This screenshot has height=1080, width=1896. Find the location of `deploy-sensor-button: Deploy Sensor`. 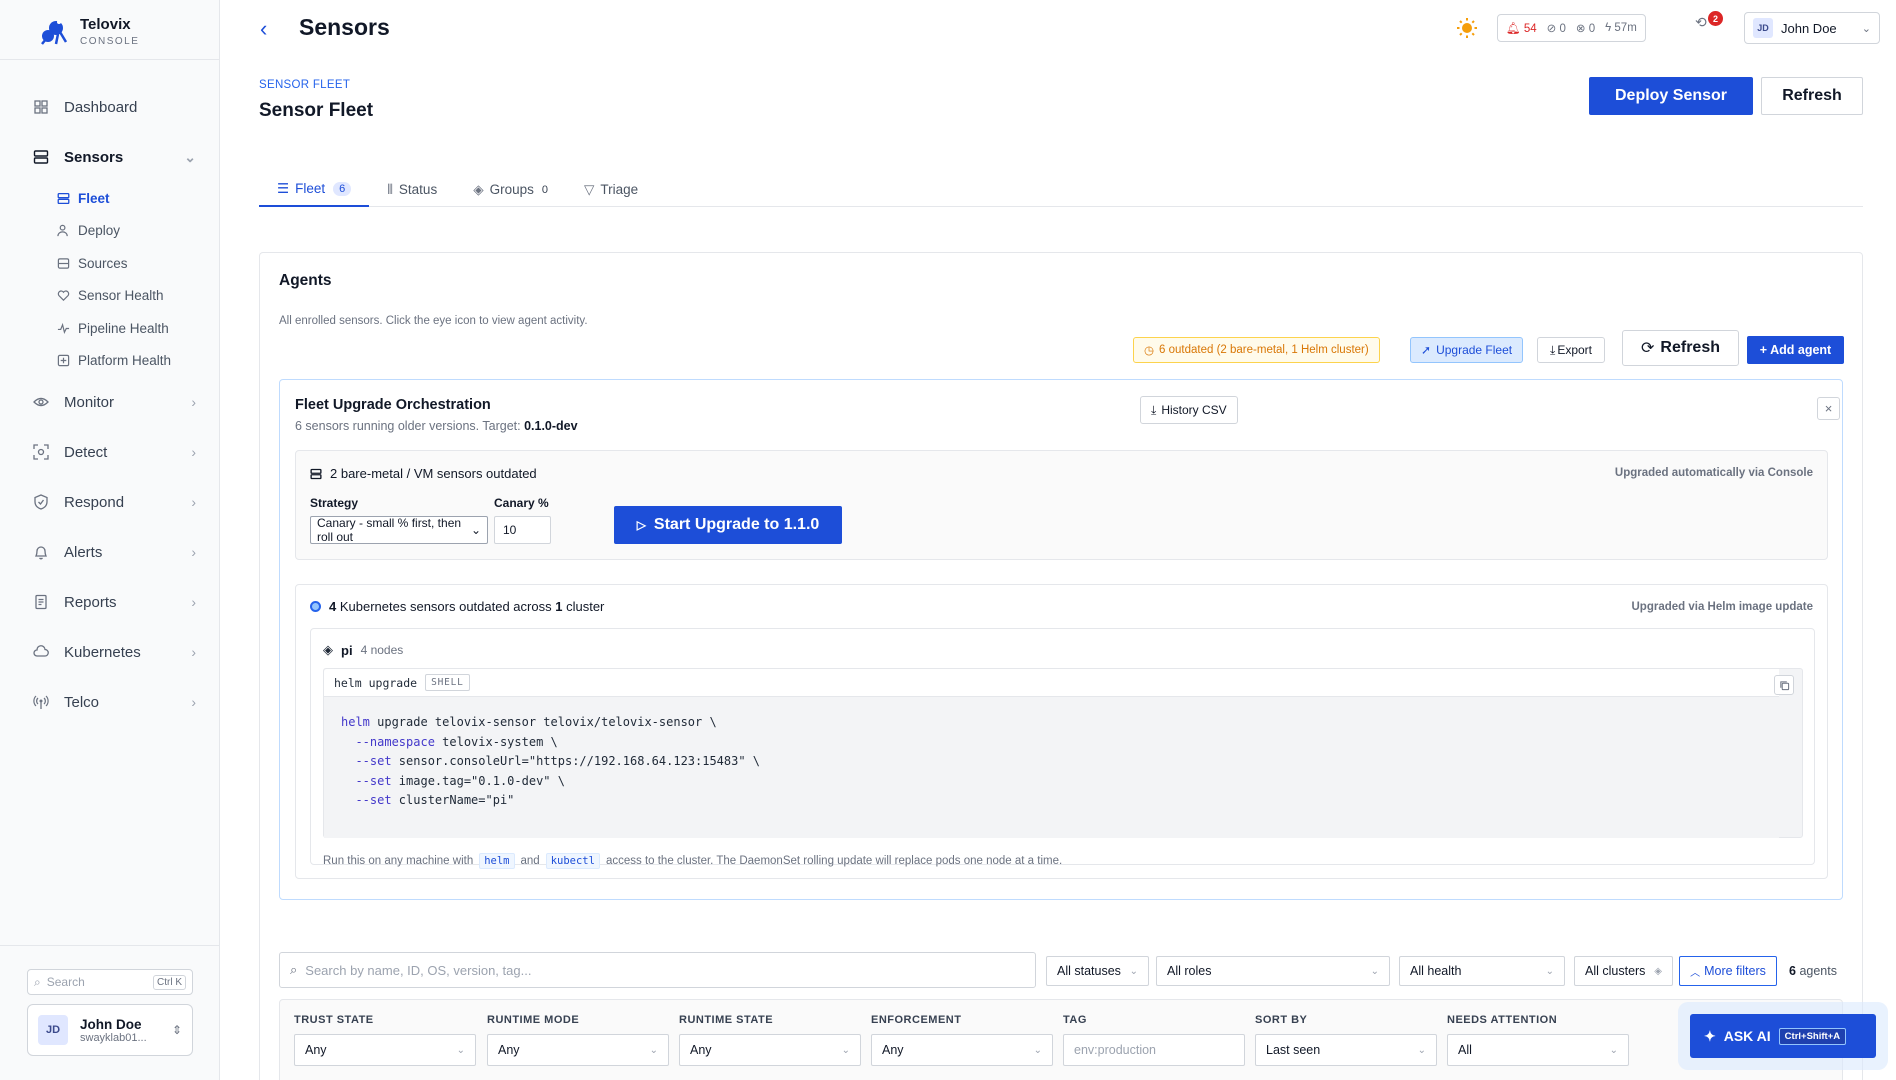

deploy-sensor-button: Deploy Sensor is located at coordinates (1671, 96).